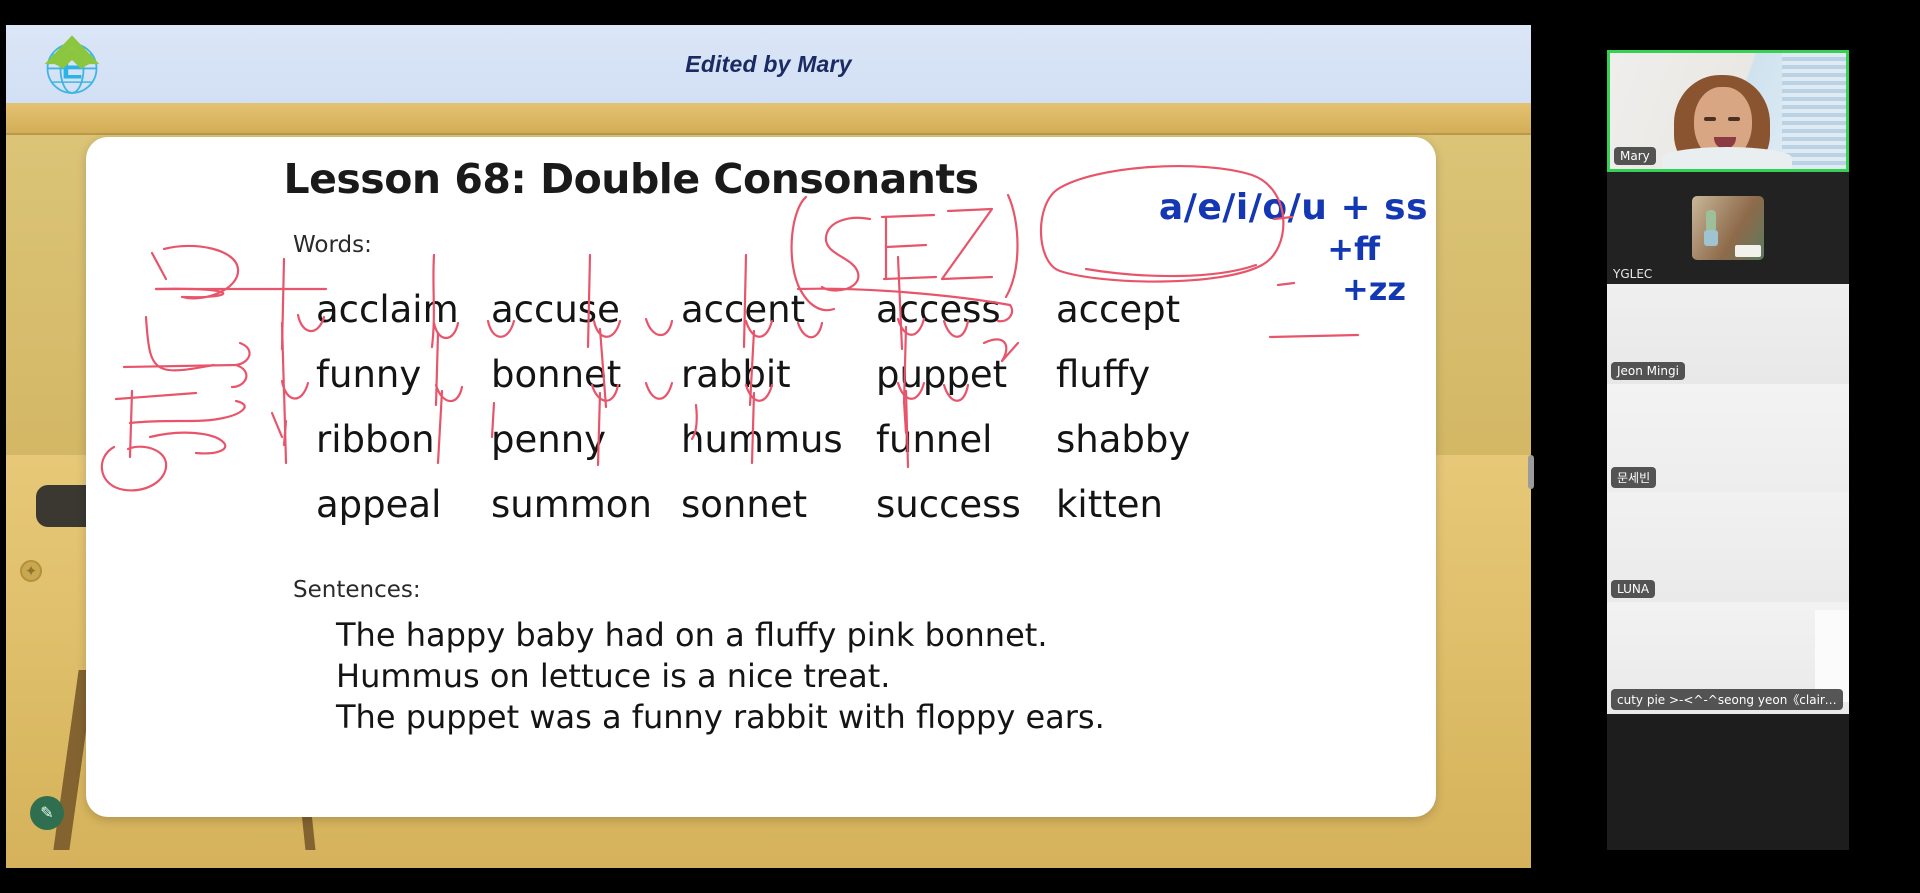 The image size is (1920, 893). Describe the element at coordinates (826, 504) in the screenshot. I see `word-row: appeal summon sonnet success kitten` at that location.